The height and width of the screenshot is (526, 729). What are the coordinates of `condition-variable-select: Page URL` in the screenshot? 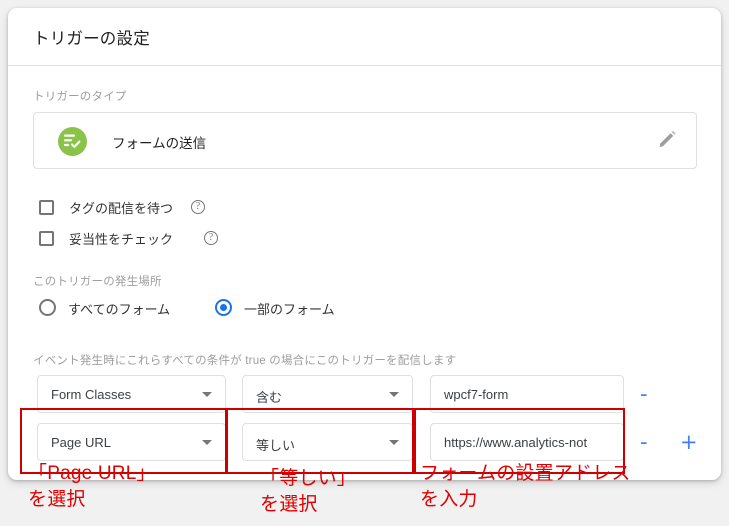 It's located at (131, 442).